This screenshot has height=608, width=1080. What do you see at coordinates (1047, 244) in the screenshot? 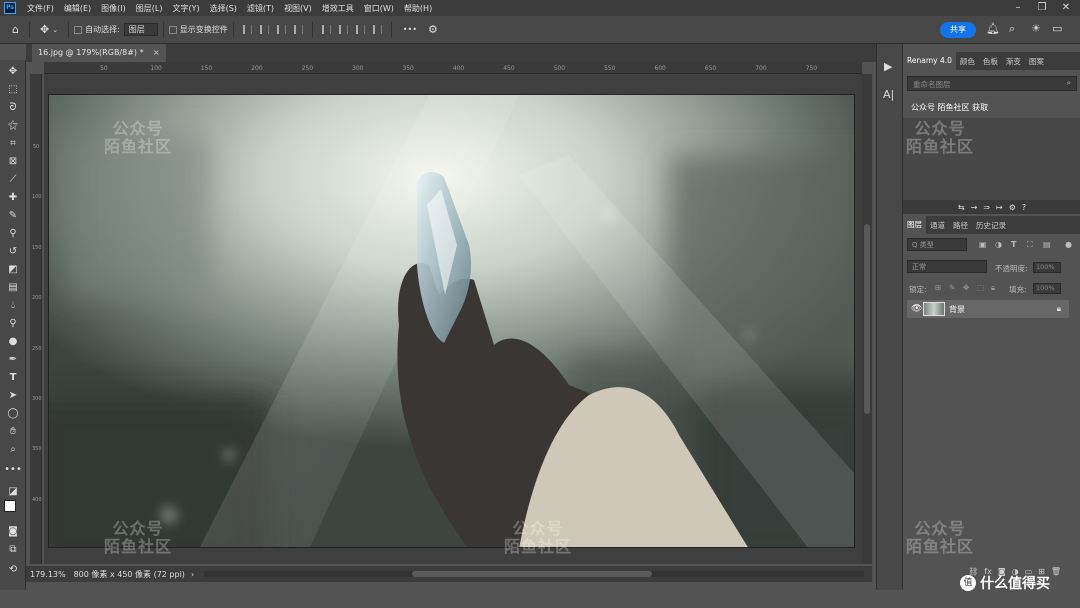
I see `smart-object-filter-icon: ▤` at bounding box center [1047, 244].